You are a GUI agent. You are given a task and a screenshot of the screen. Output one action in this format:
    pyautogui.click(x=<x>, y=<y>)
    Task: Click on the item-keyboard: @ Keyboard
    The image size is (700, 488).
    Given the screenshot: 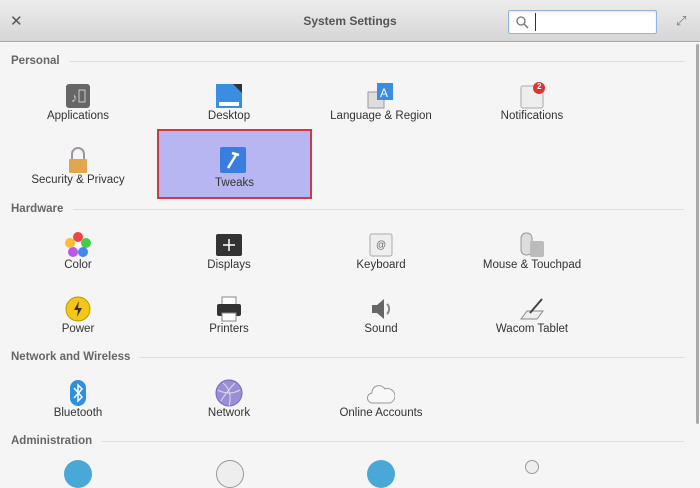 What is the action you would take?
    pyautogui.click(x=381, y=260)
    